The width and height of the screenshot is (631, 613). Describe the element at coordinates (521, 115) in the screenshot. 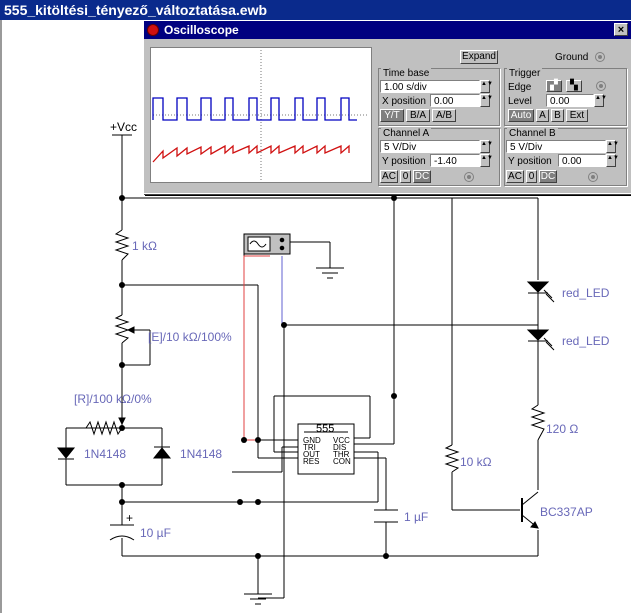

I see `trigger-auto-button: Auto` at that location.